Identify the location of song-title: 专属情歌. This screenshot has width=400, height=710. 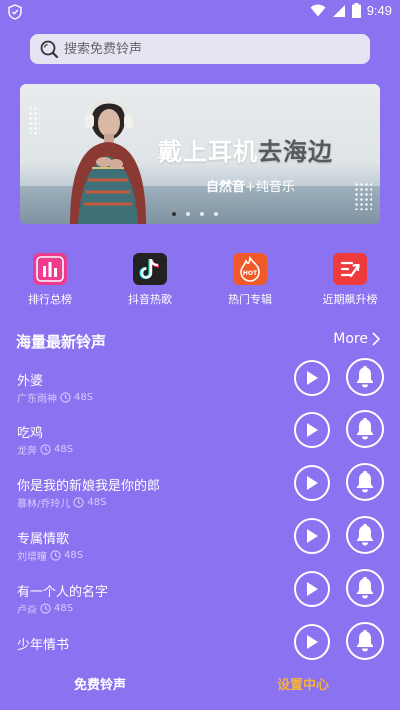
(43, 537).